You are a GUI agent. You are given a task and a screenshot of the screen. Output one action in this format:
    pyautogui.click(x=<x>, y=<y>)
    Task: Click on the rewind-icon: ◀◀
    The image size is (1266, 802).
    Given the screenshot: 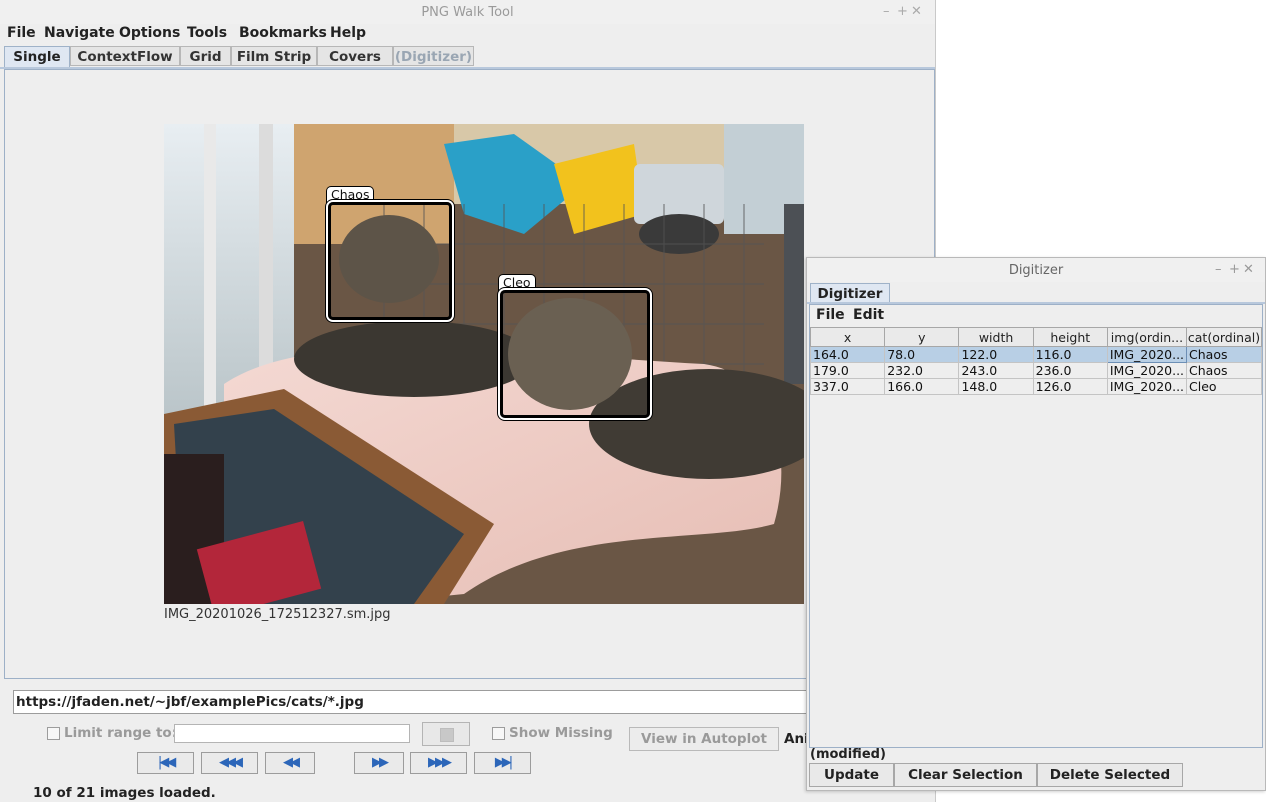 What is the action you would take?
    pyautogui.click(x=291, y=762)
    